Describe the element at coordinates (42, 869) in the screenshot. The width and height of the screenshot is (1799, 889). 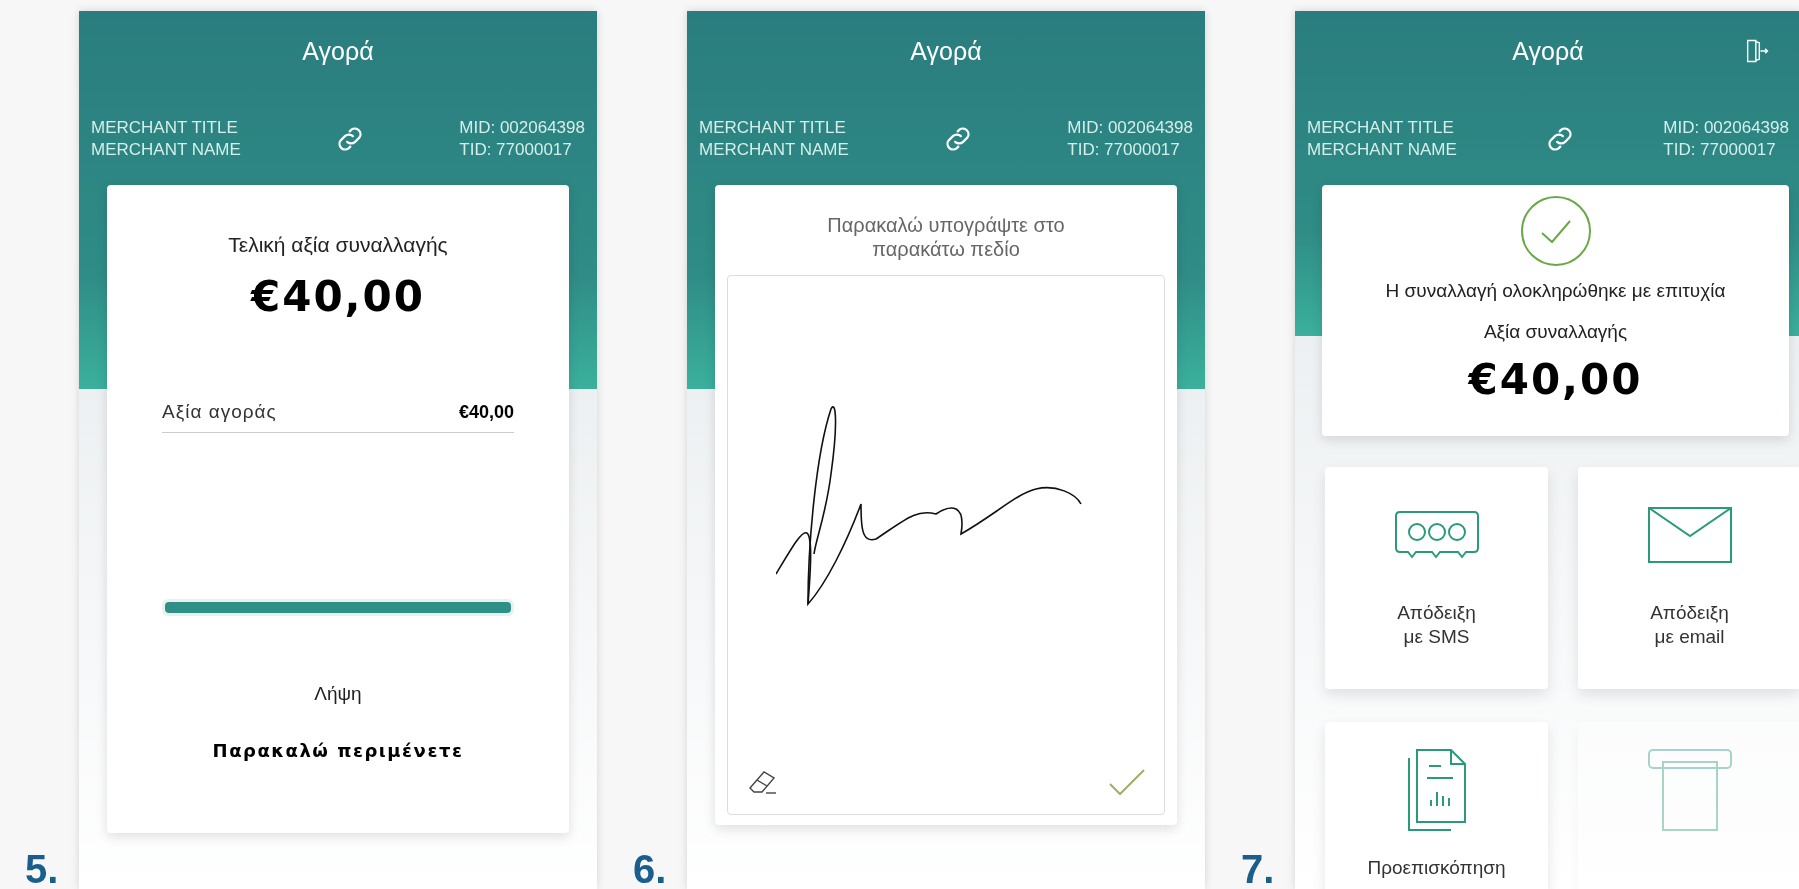
I see `step-number: 5.` at that location.